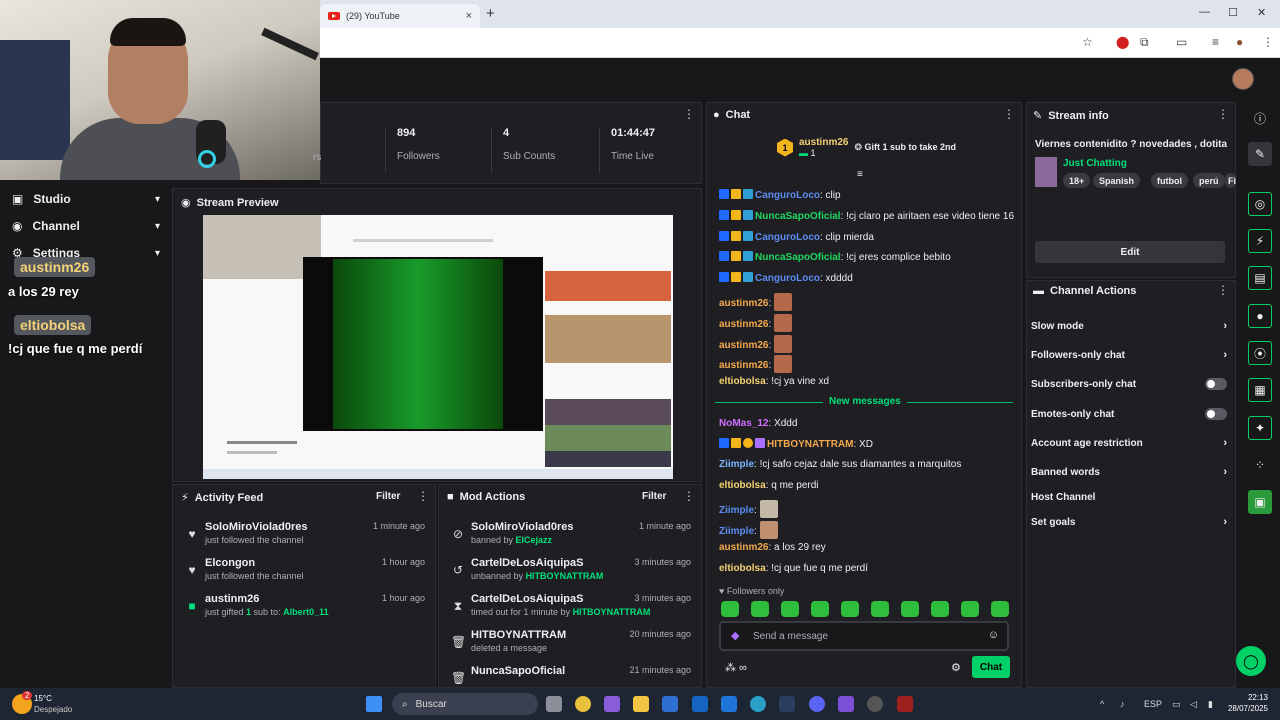 The image size is (1280, 720). Describe the element at coordinates (991, 667) in the screenshot. I see `chat-send-button: Chat` at that location.